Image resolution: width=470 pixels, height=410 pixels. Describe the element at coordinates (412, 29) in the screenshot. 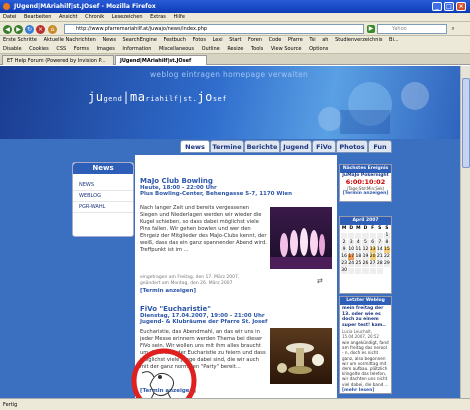

I see `search-input: Yahoo` at that location.